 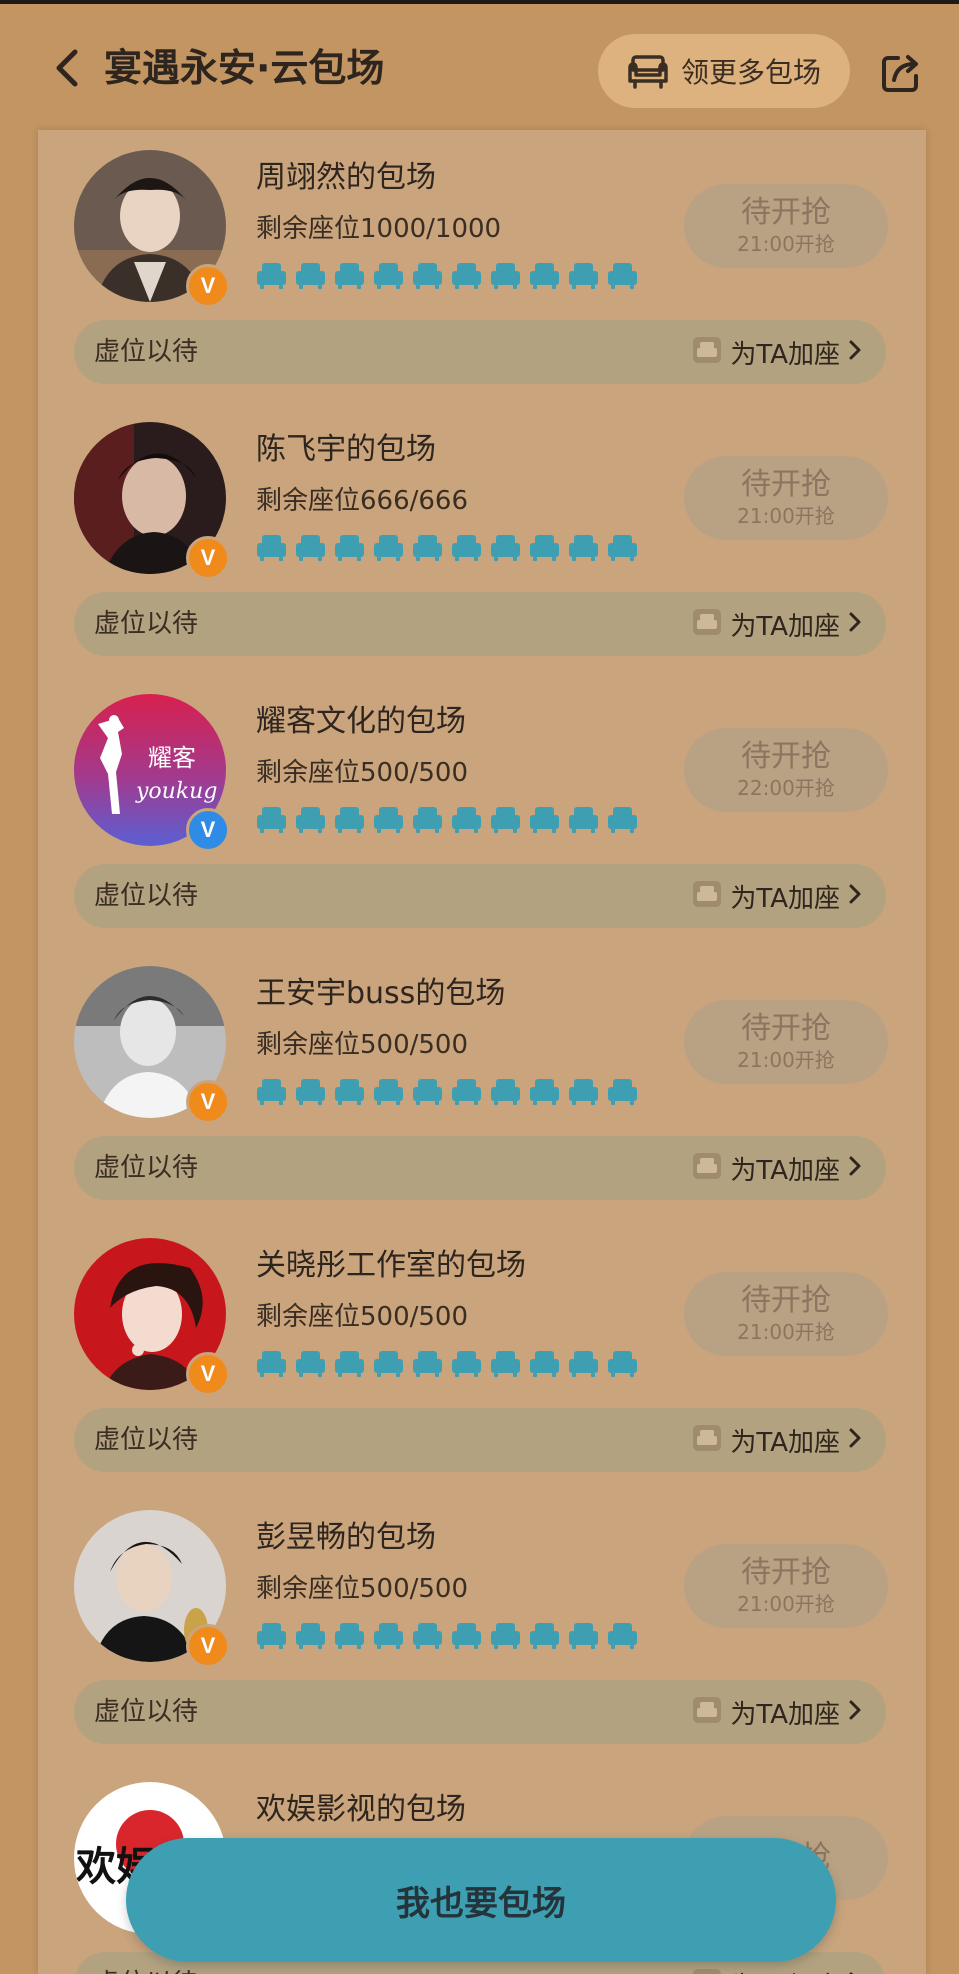 What do you see at coordinates (361, 1809) in the screenshot?
I see `host-name: 欢娱影视的包场` at bounding box center [361, 1809].